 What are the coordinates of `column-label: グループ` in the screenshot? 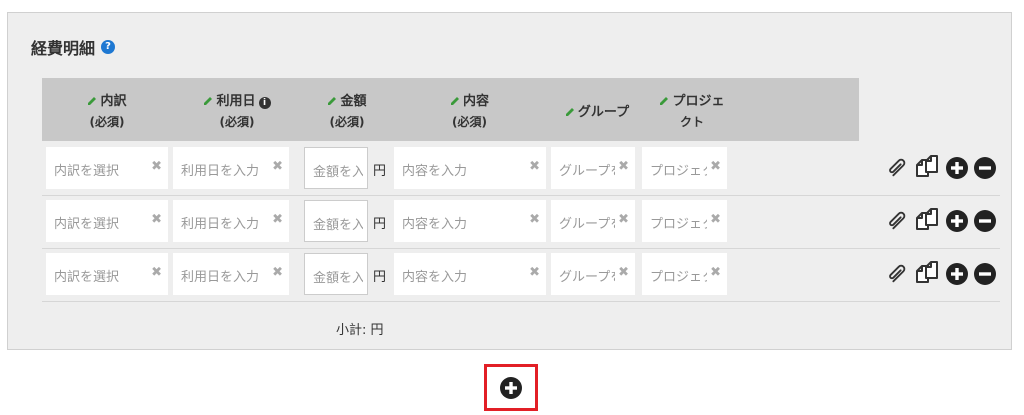 It's located at (603, 112).